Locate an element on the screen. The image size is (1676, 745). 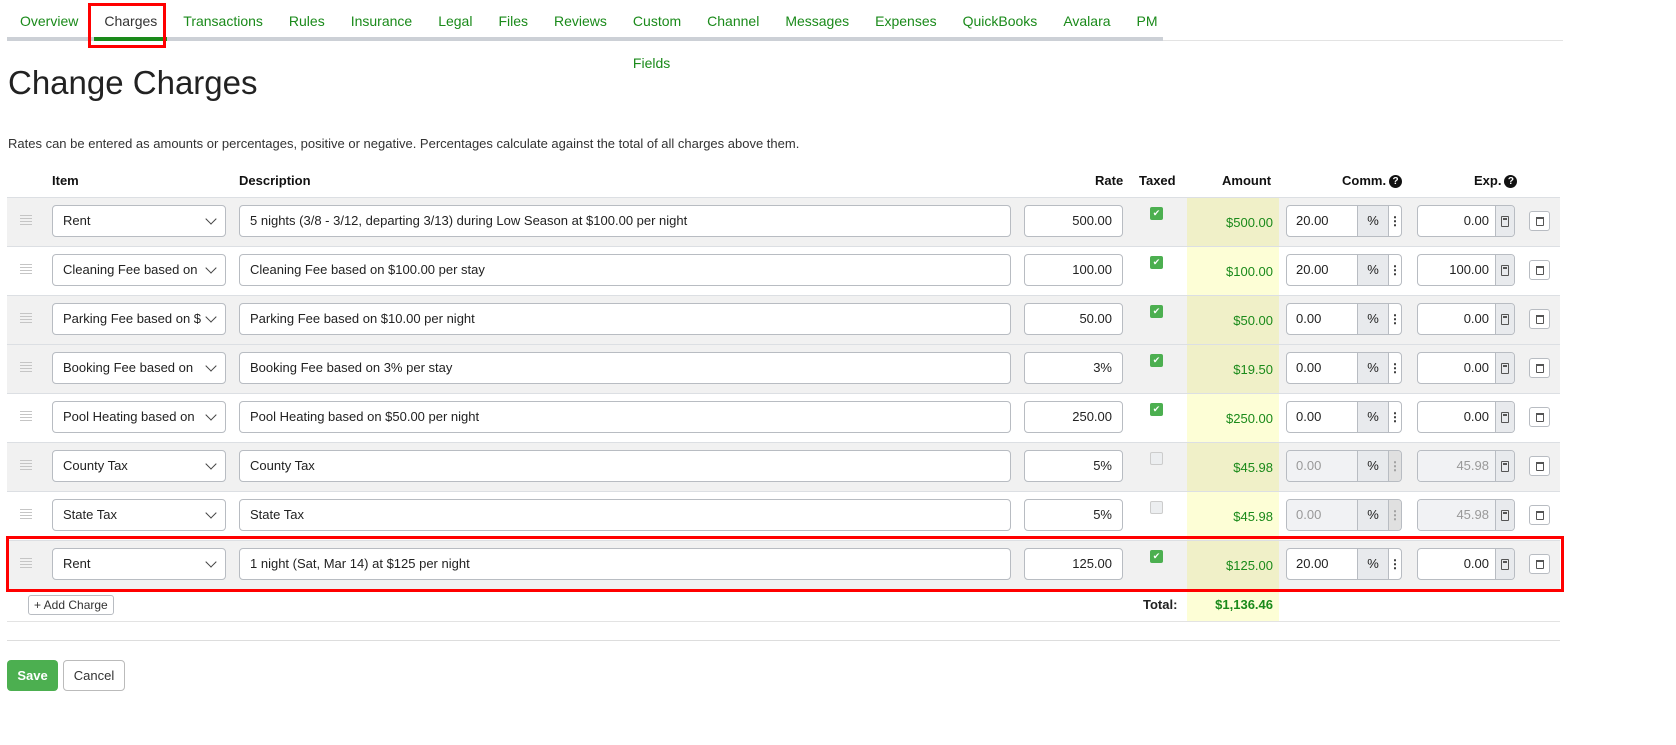
tab-charges: Charges is located at coordinates (130, 20).